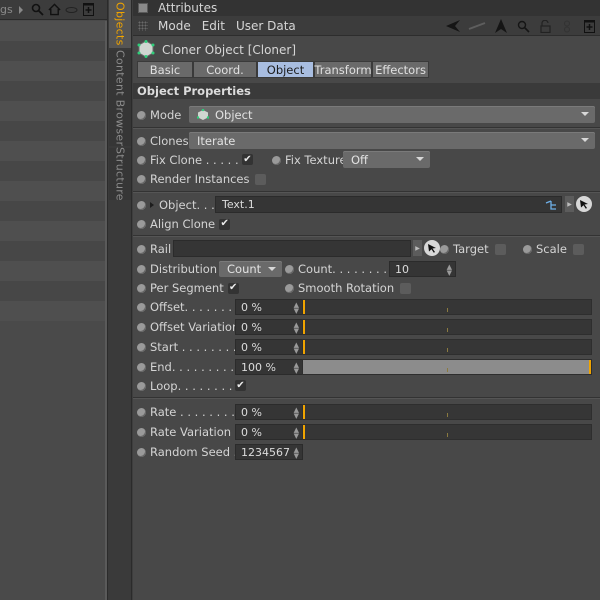 Image resolution: width=600 pixels, height=600 pixels. Describe the element at coordinates (165, 69) in the screenshot. I see `tab-basic: Basic` at that location.